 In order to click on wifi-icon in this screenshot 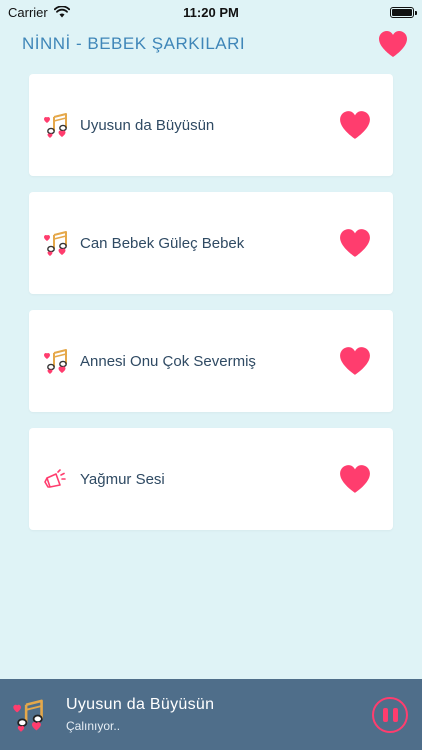, I will do `click(61, 12)`.